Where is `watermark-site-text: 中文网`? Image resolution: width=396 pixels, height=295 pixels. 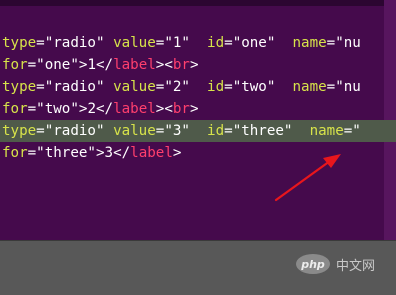 watermark-site-text: 中文网 is located at coordinates (356, 266).